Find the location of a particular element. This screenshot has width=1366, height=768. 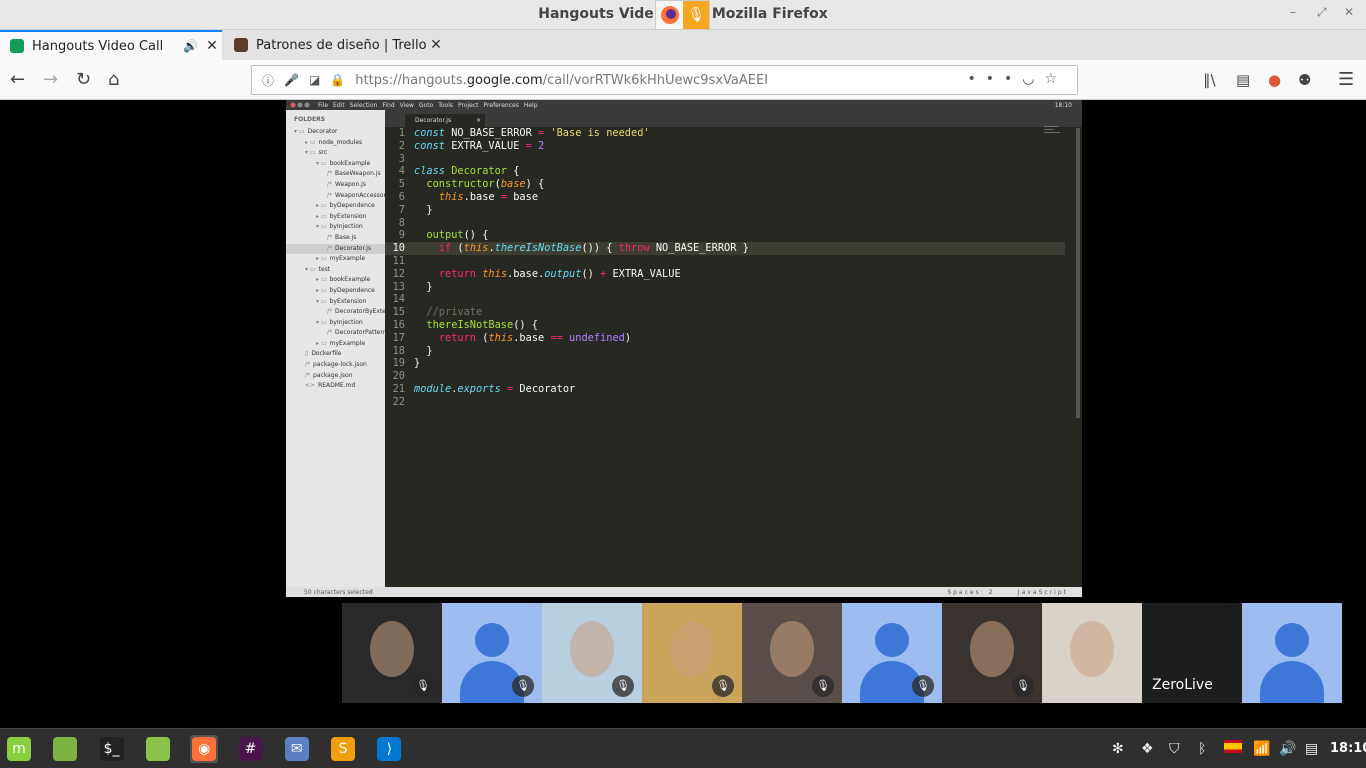

vscode-icon: ⟩ is located at coordinates (389, 749).